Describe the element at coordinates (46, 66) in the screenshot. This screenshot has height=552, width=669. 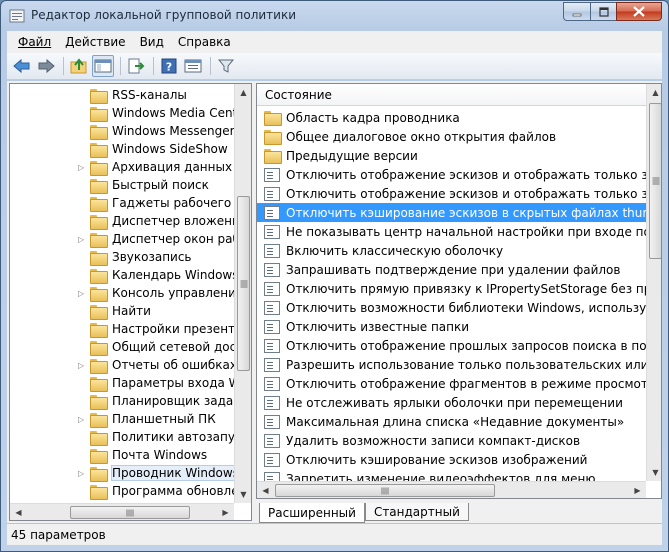
I see `forward-button` at that location.